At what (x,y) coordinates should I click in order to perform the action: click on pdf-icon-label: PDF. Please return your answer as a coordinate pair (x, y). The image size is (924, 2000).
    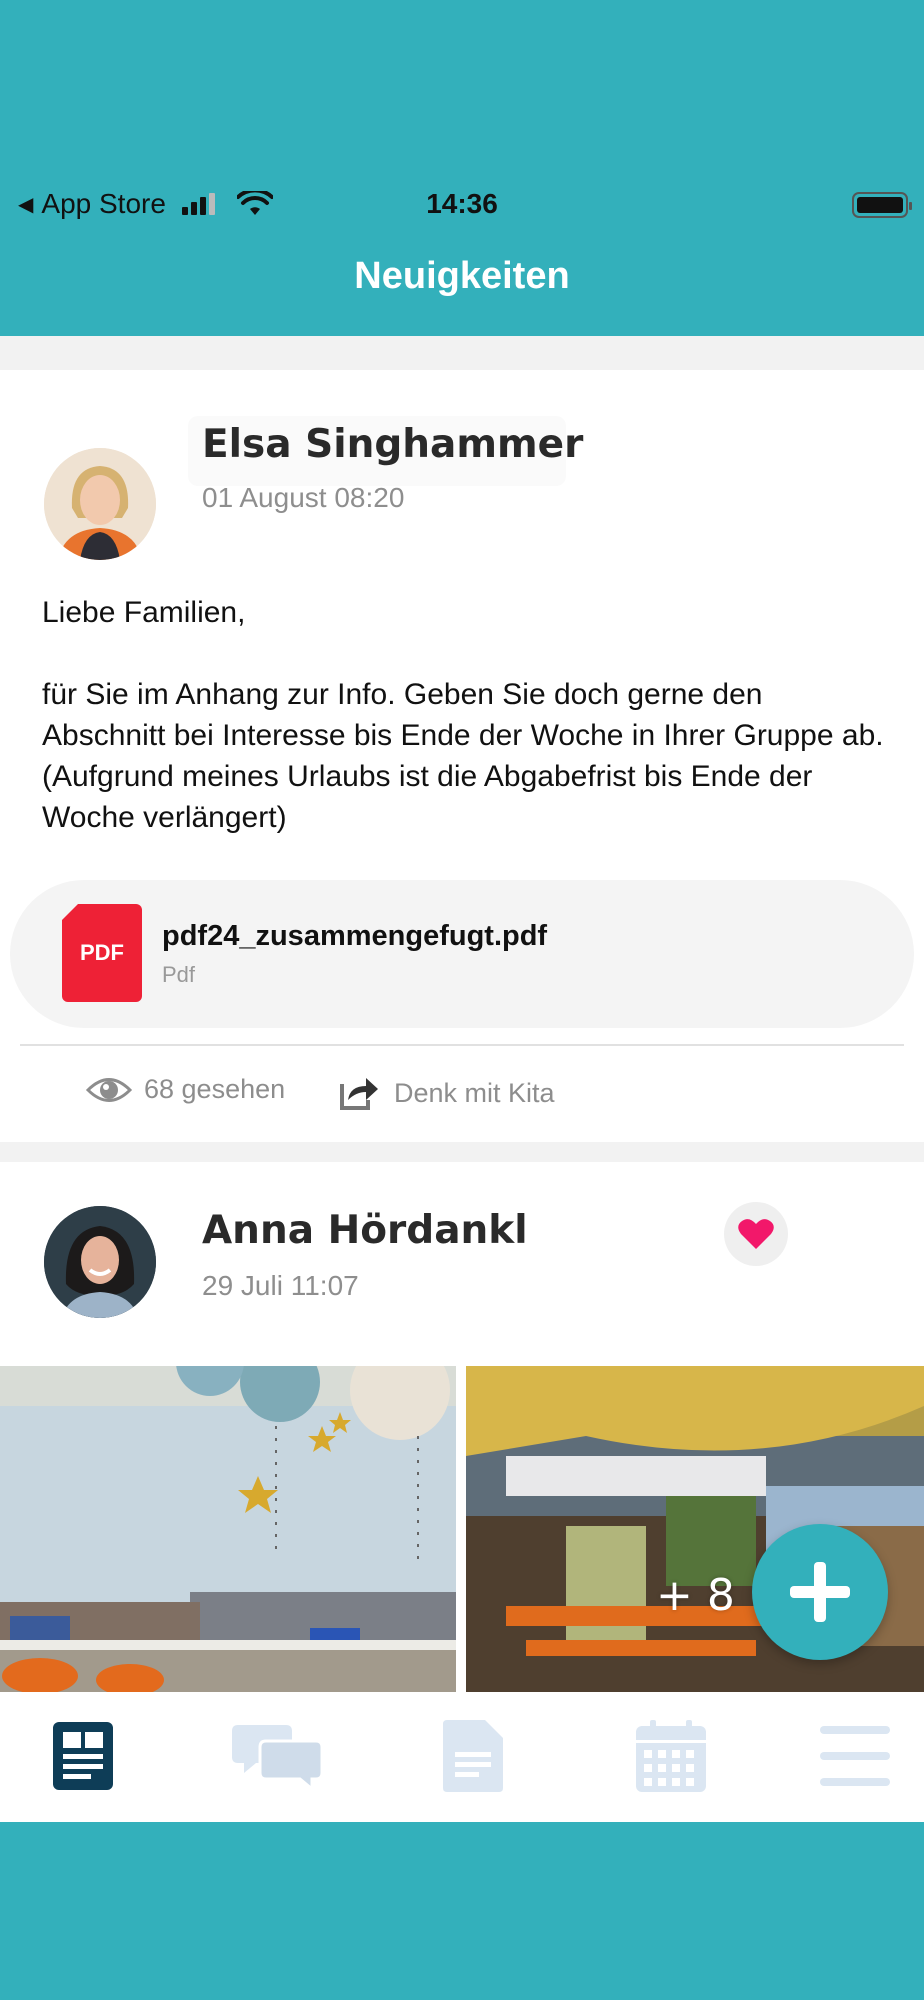
    Looking at the image, I should click on (102, 952).